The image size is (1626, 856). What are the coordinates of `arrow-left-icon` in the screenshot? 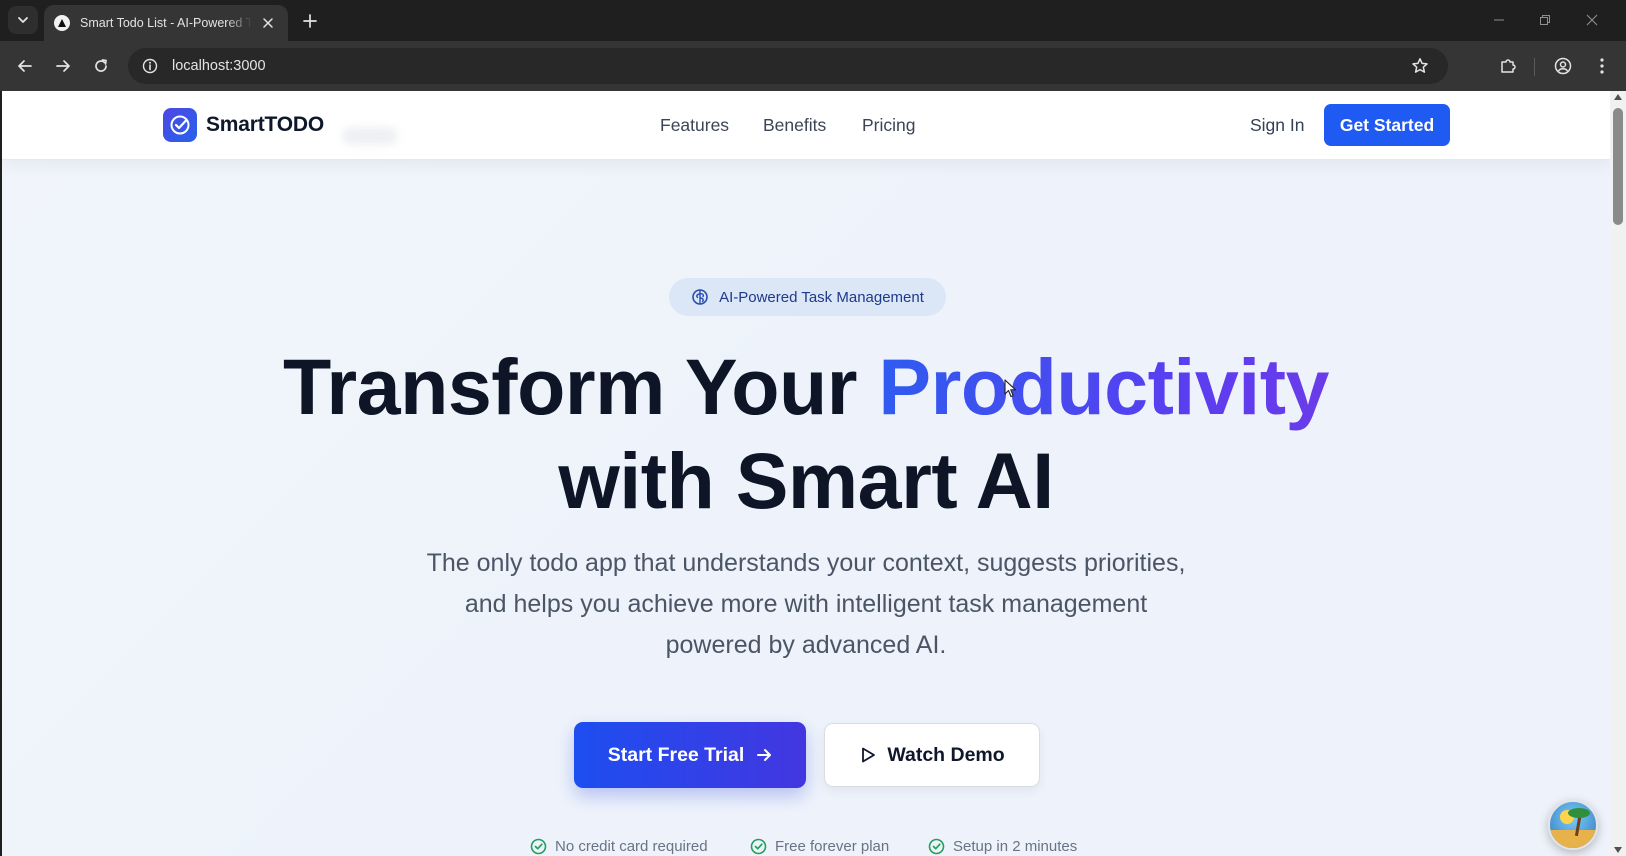 It's located at (25, 66).